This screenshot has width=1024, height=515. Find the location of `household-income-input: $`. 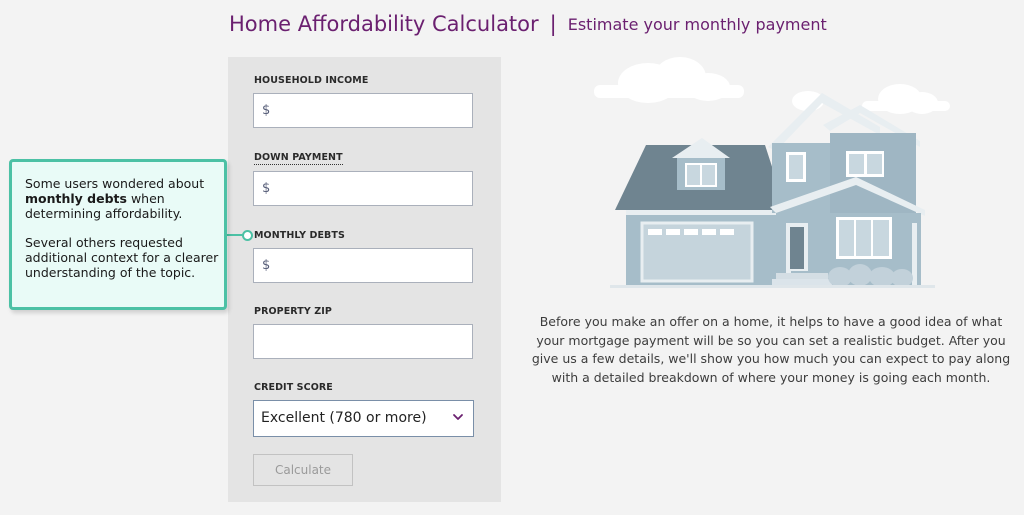

household-income-input: $ is located at coordinates (363, 110).